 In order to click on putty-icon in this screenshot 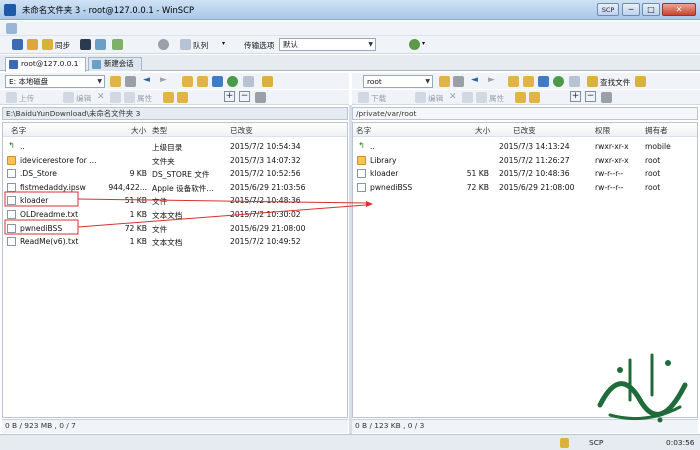, I will do `click(100, 44)`.